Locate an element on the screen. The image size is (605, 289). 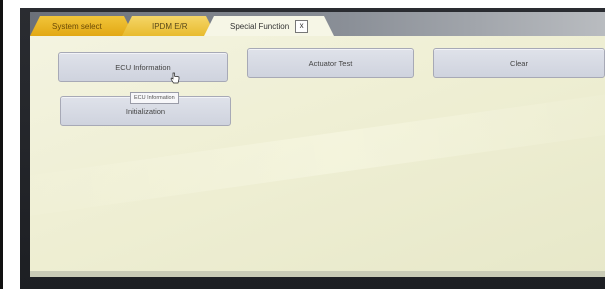
button-label: Actuator Test is located at coordinates (330, 63).